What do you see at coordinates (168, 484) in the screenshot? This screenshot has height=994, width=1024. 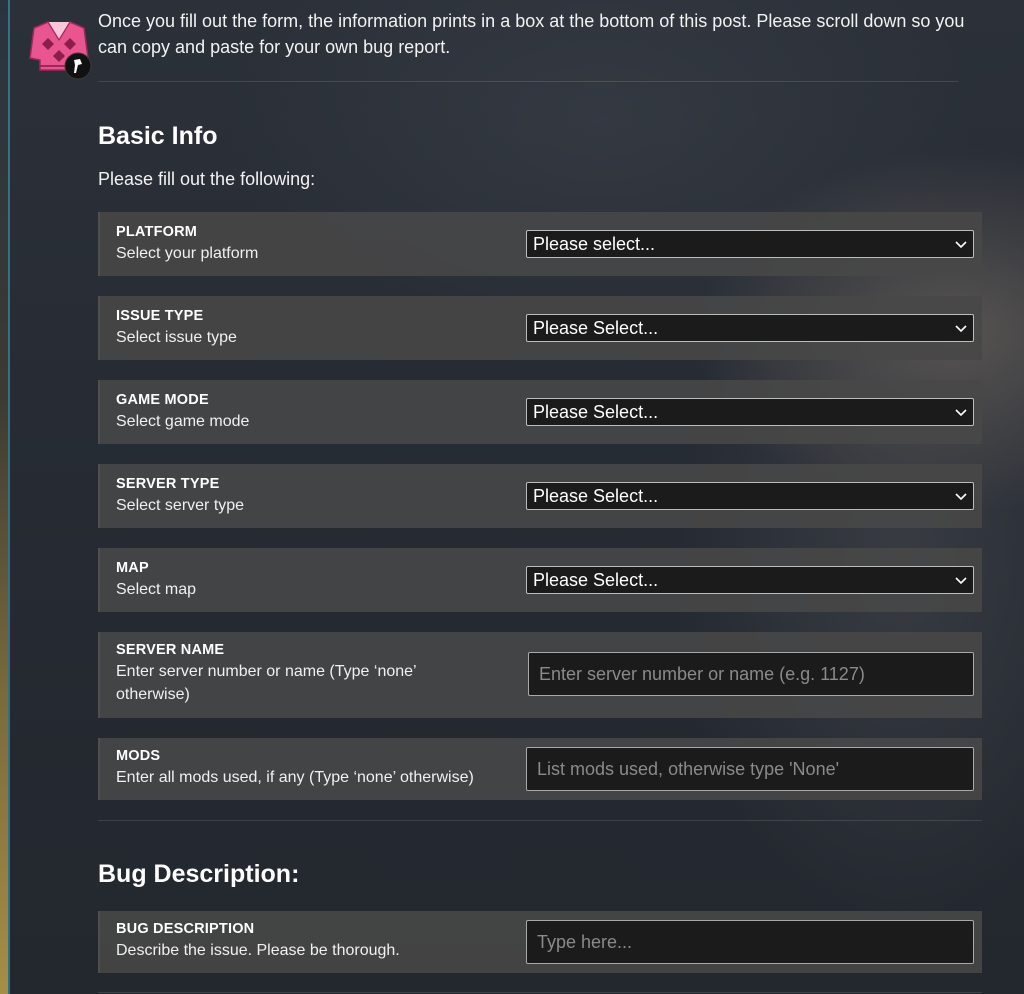 I see `server-type-title: SERVER TYPE` at bounding box center [168, 484].